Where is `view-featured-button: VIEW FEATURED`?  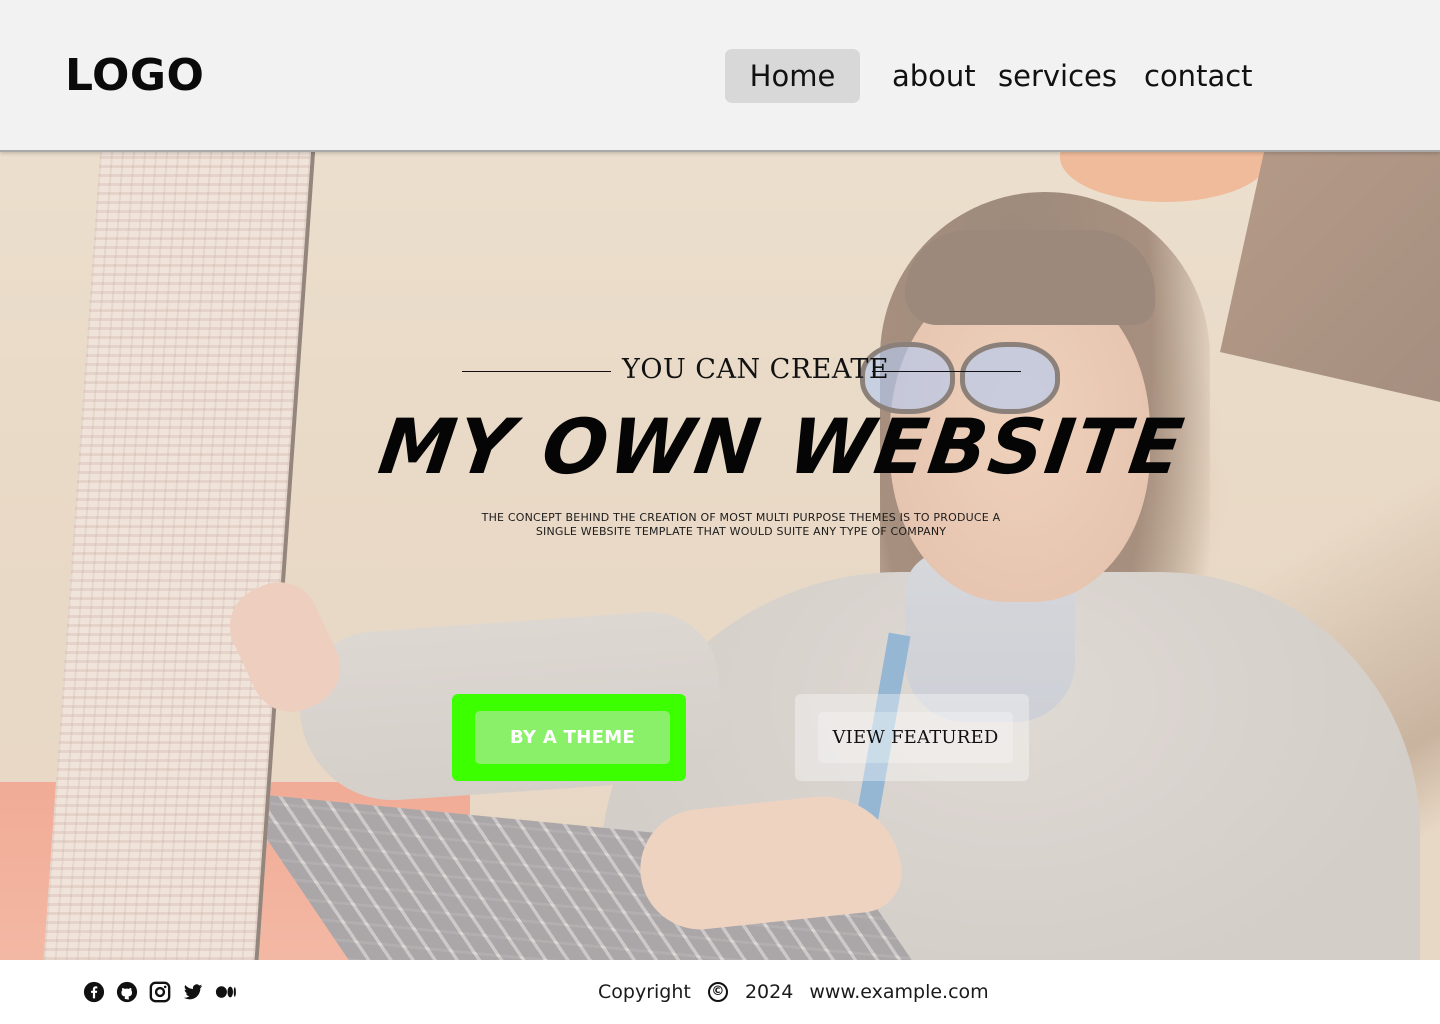
view-featured-button: VIEW FEATURED is located at coordinates (912, 737).